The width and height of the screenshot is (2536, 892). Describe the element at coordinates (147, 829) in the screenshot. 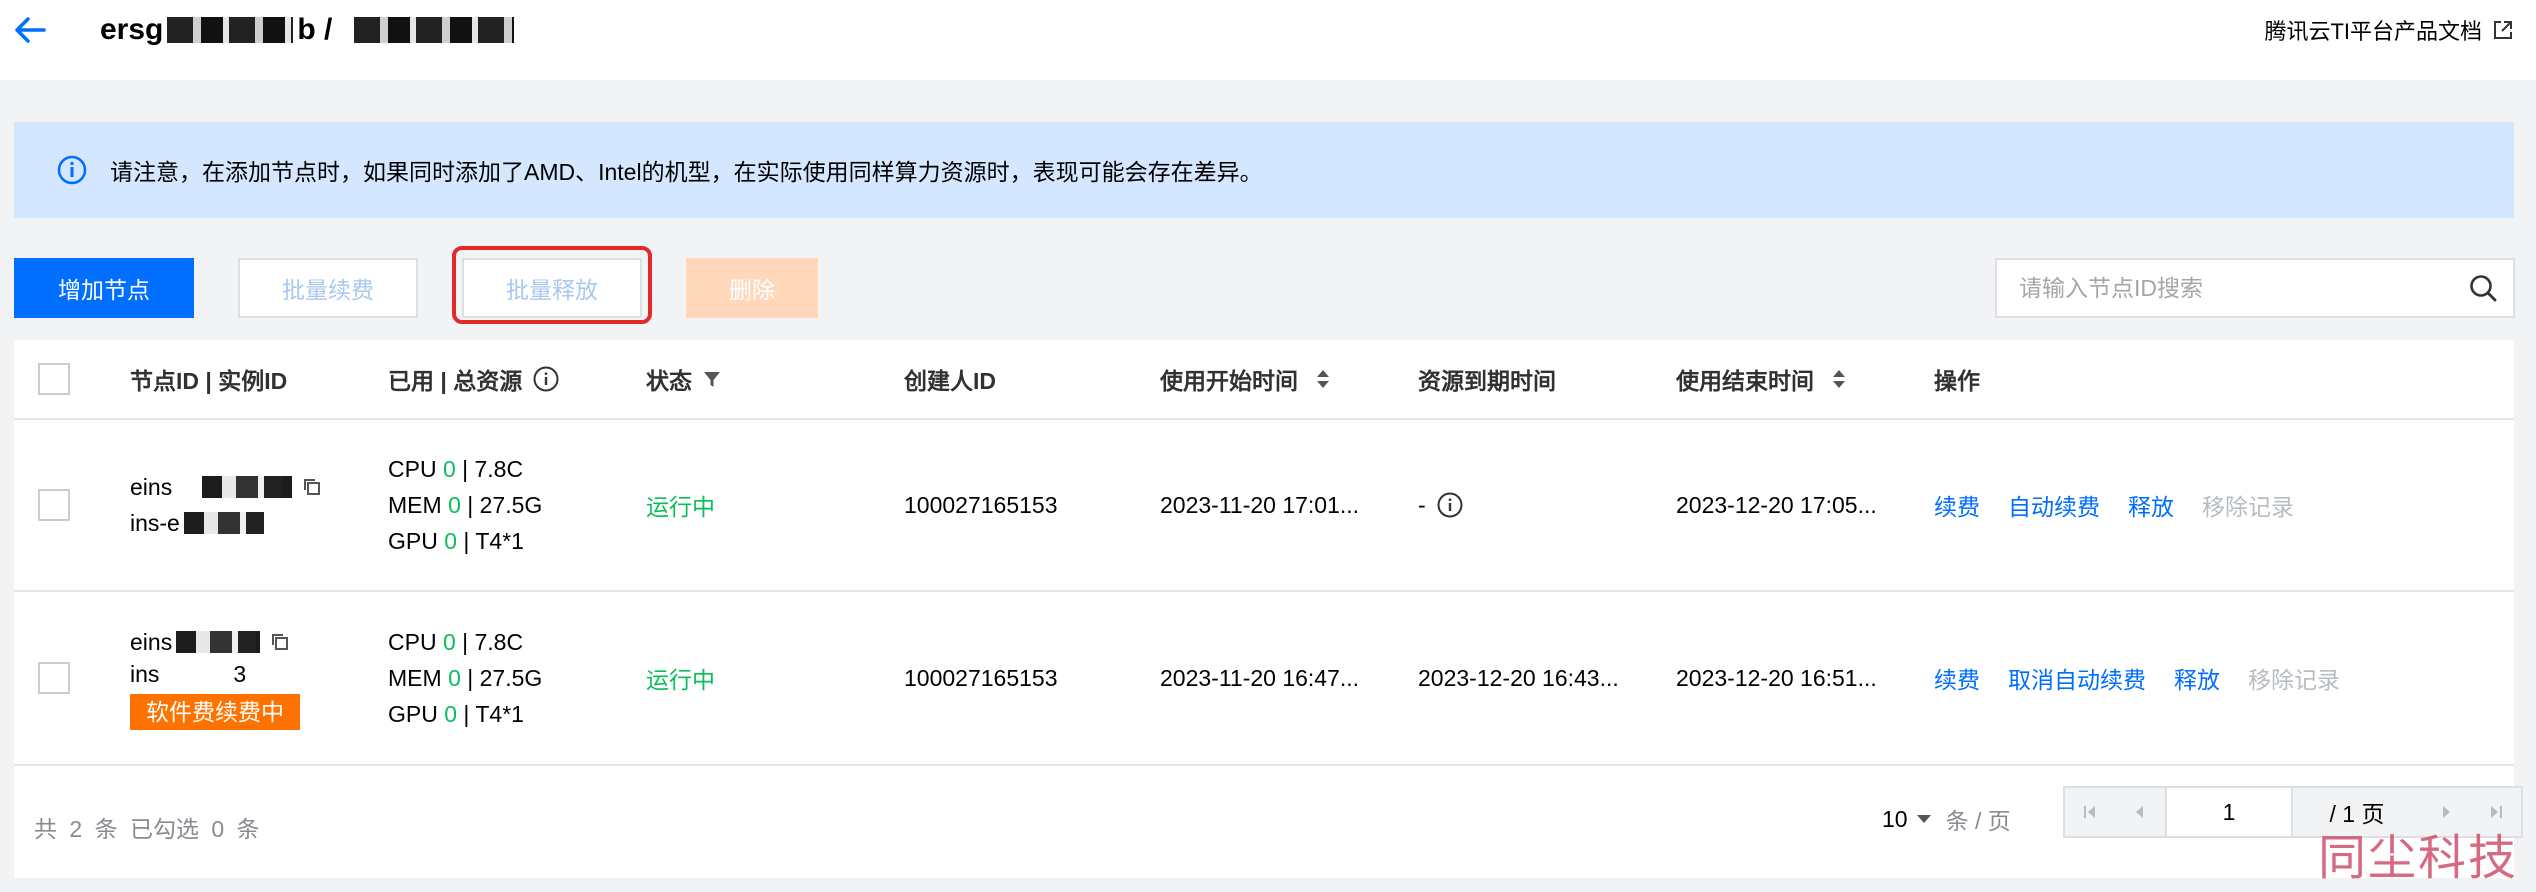

I see `selection-summary: 共 2 条 已勾选 0 条` at that location.